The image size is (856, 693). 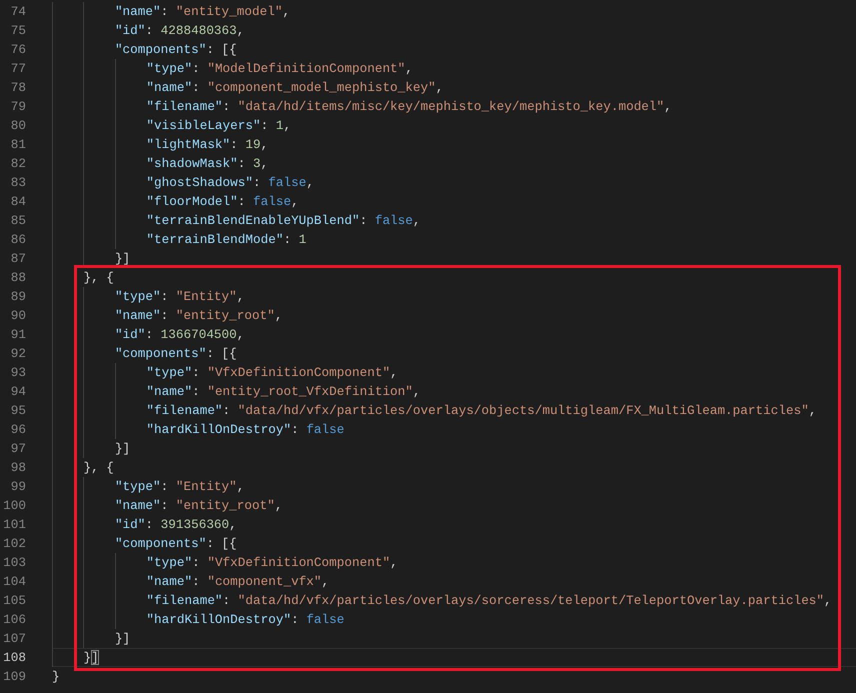 What do you see at coordinates (14, 582) in the screenshot?
I see `line-number: 104` at bounding box center [14, 582].